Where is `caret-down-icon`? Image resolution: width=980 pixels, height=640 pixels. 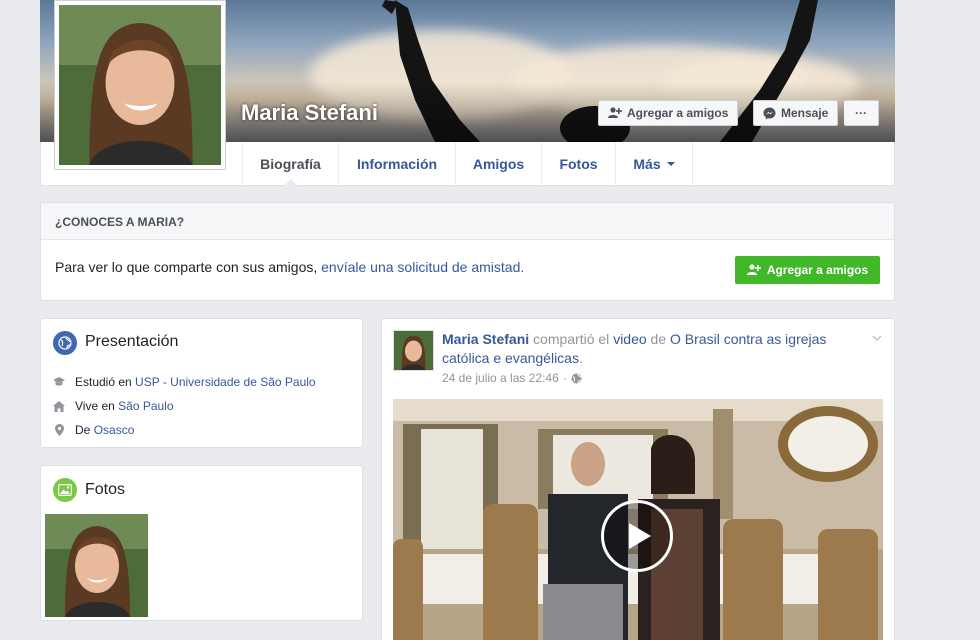 caret-down-icon is located at coordinates (670, 165).